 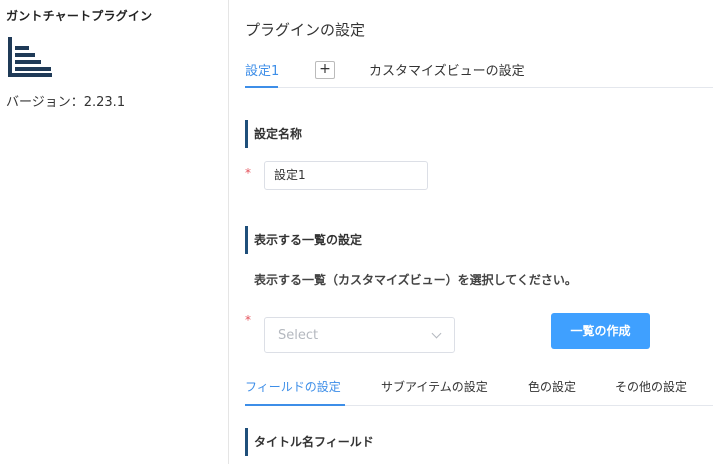 What do you see at coordinates (298, 335) in the screenshot?
I see `select-placeholder: Select` at bounding box center [298, 335].